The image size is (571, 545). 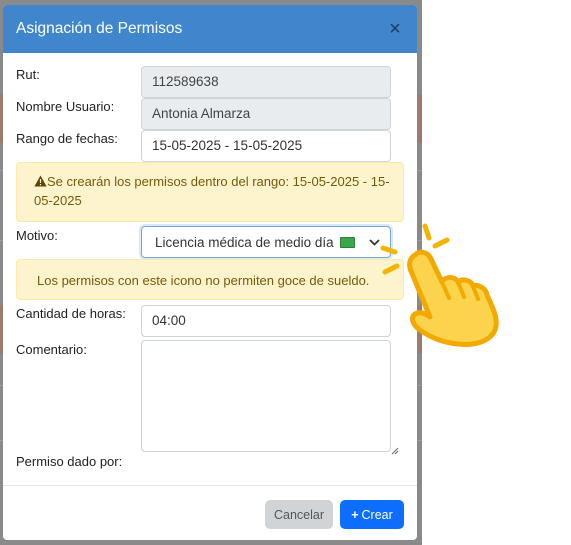 What do you see at coordinates (377, 514) in the screenshot?
I see `create-button-label: Crear` at bounding box center [377, 514].